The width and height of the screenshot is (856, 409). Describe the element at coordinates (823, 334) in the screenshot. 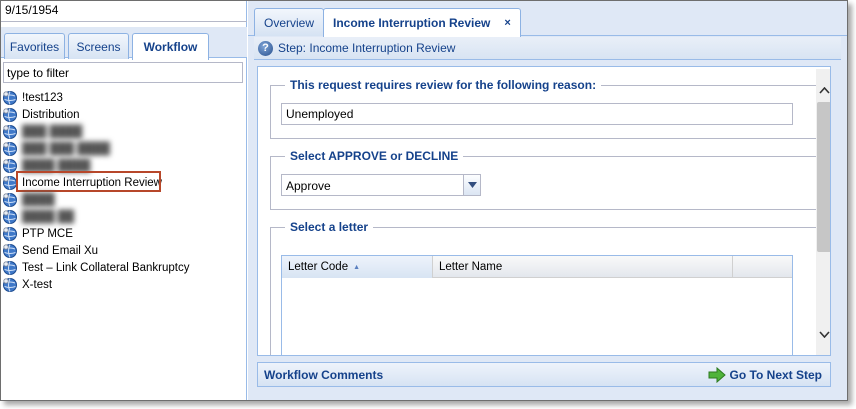

I see `scroll-down-icon` at that location.